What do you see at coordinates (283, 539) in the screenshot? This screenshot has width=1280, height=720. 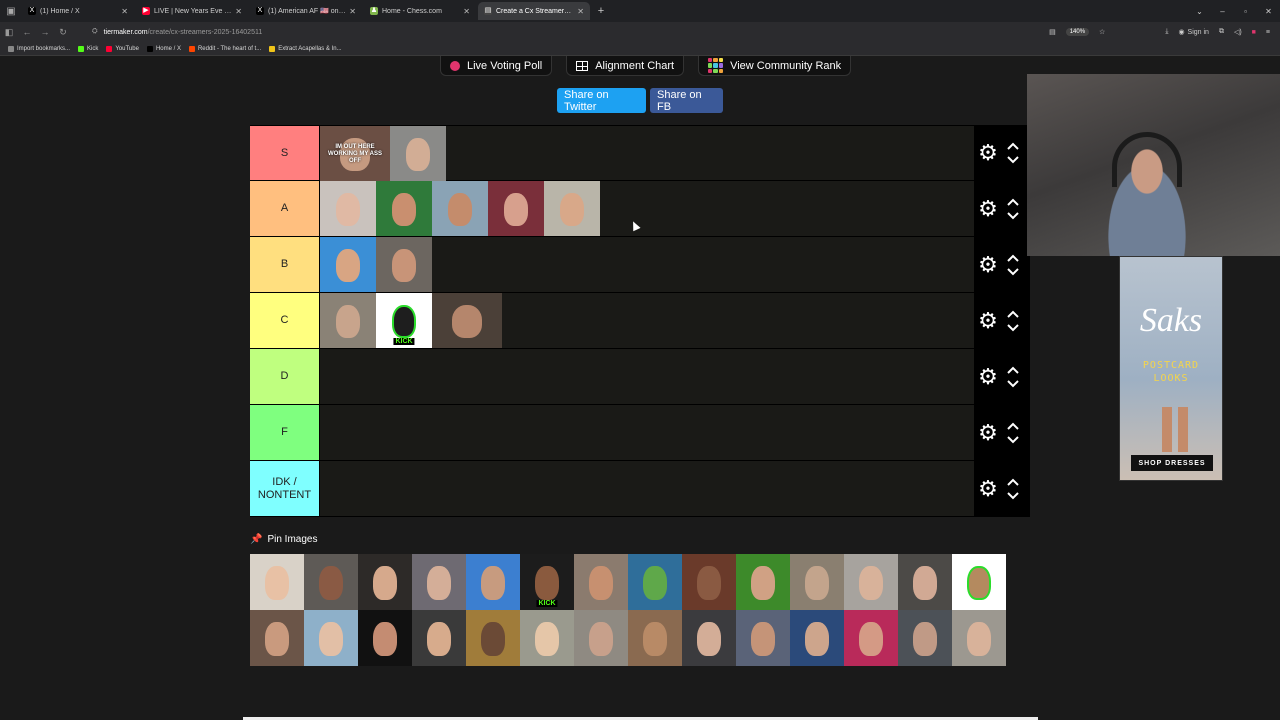 I see `pin-images: 📌 Pin Images` at bounding box center [283, 539].